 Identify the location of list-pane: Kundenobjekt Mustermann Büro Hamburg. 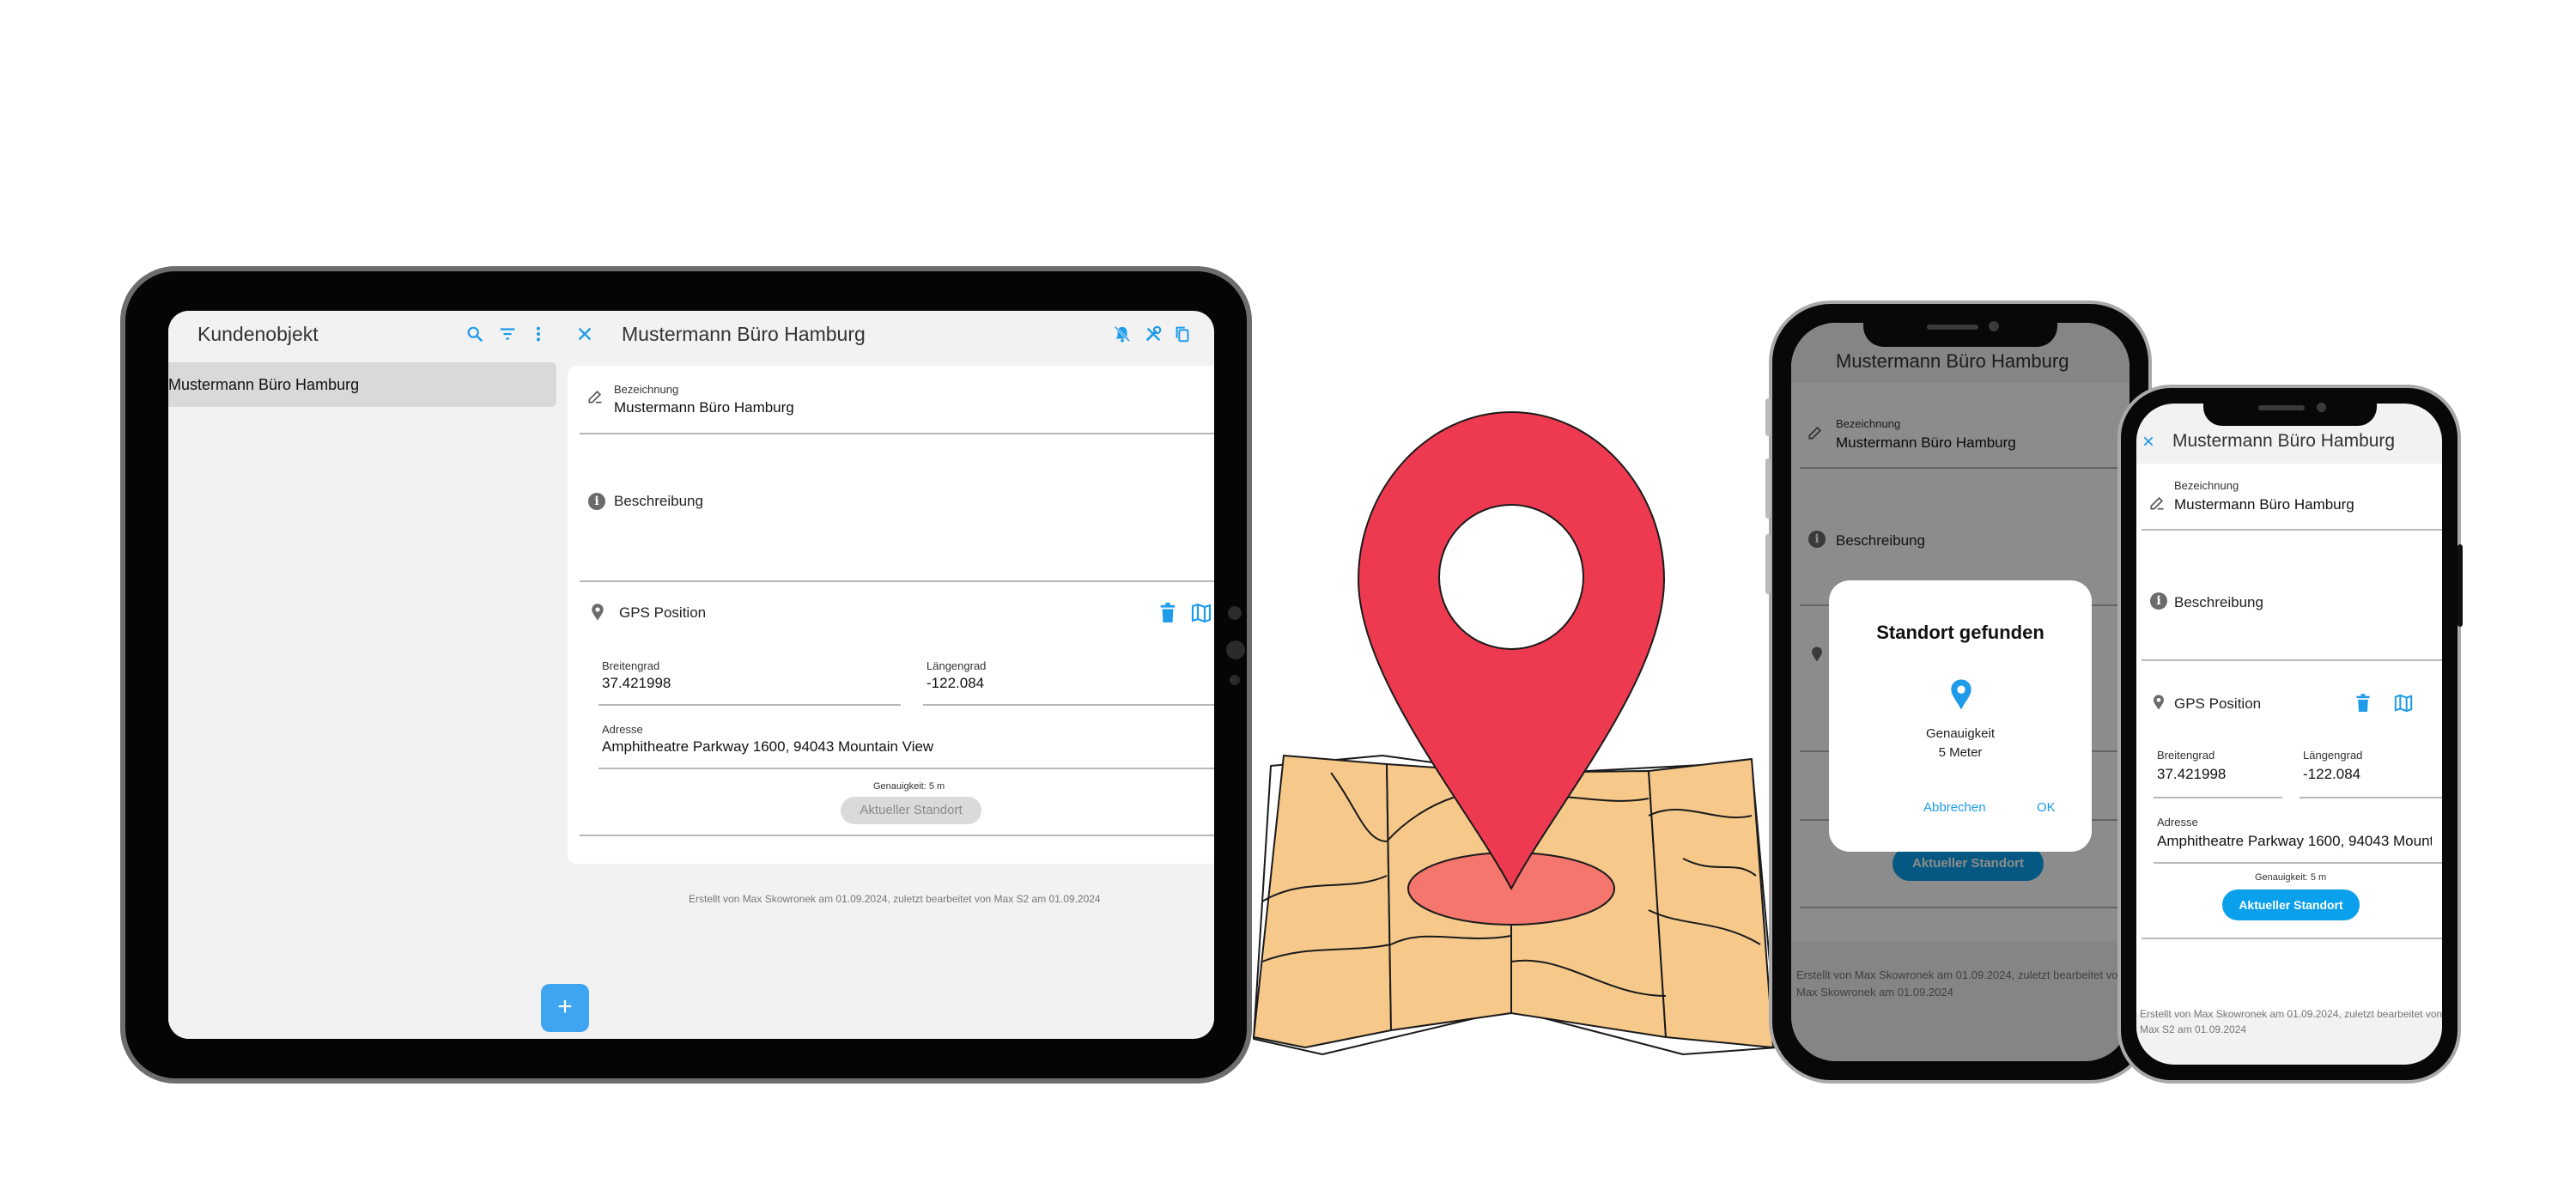
(370, 675).